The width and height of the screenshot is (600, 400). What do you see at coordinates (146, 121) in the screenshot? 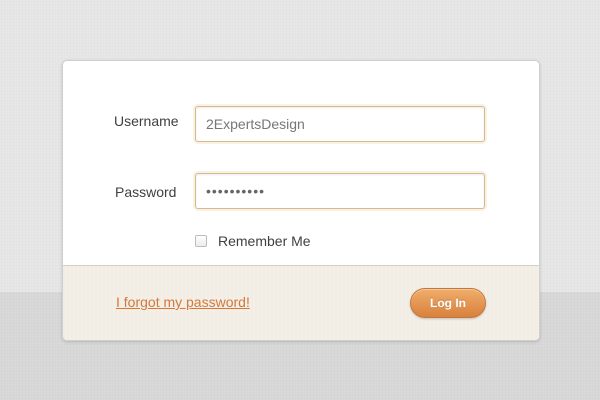
I see `username-label: Username` at bounding box center [146, 121].